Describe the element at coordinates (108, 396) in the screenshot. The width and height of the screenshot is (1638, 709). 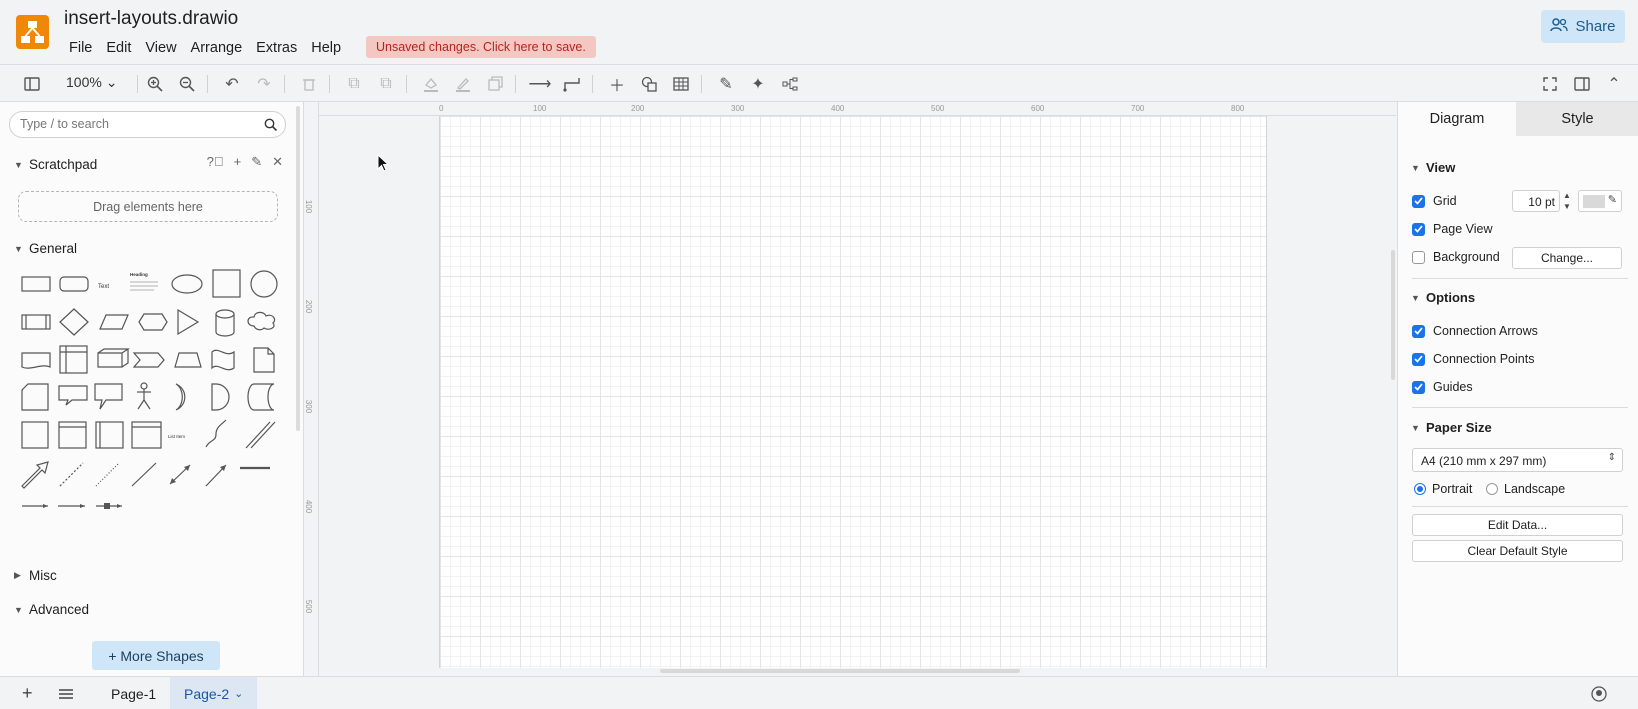
I see `shape-speech-bubble` at that location.